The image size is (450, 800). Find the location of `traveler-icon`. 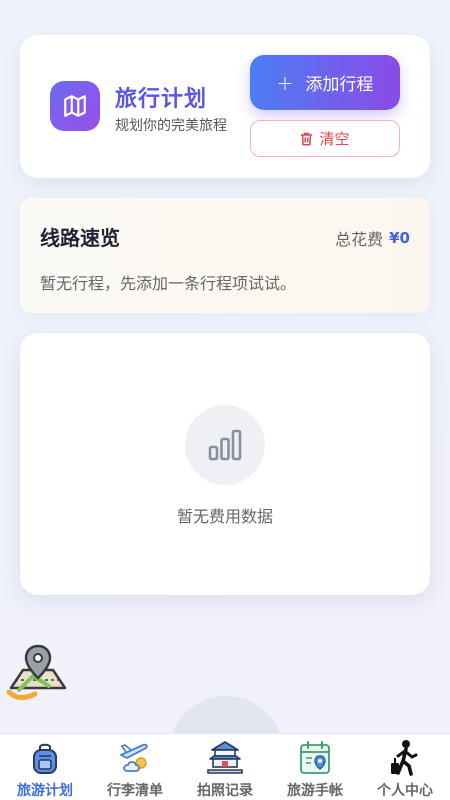

traveler-icon is located at coordinates (405, 758).